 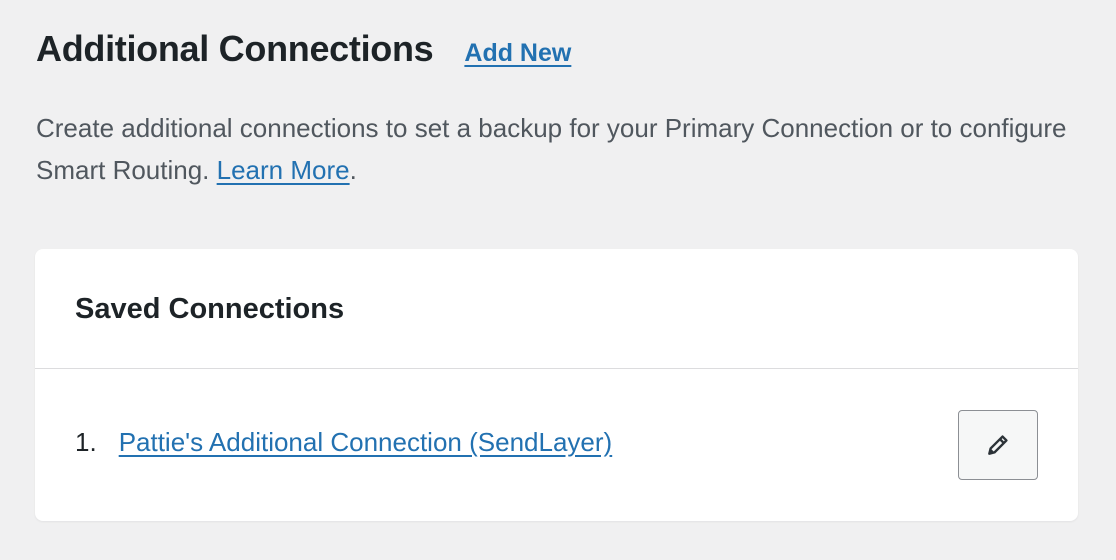 I want to click on card-title: Saved Connections, so click(x=210, y=309).